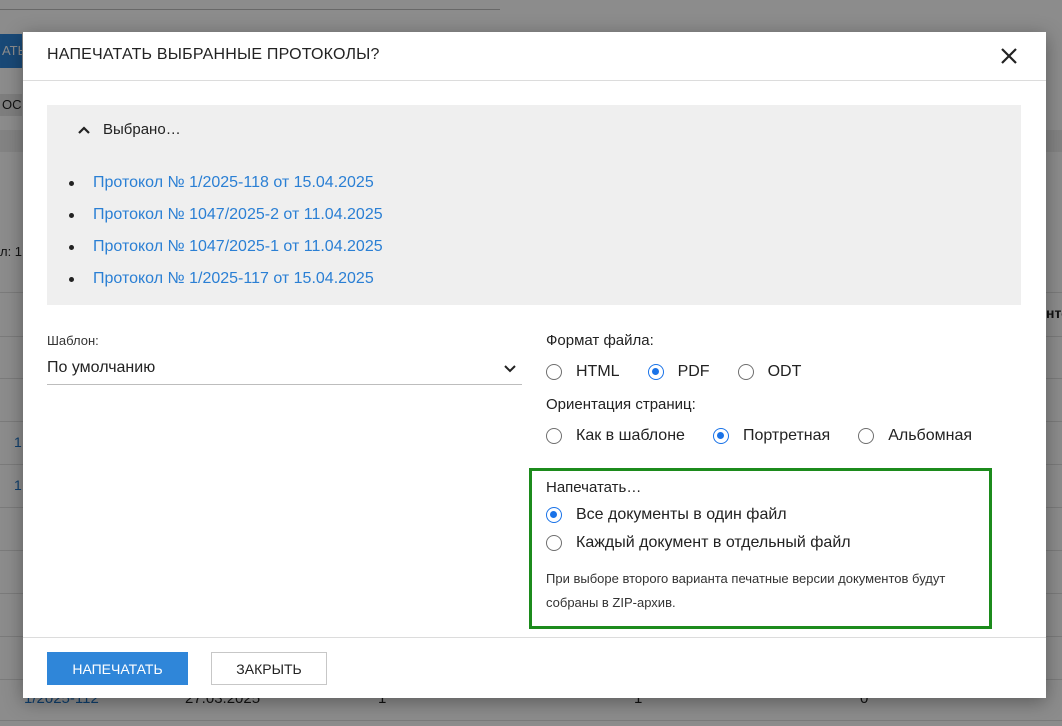 The image size is (1062, 726). Describe the element at coordinates (930, 435) in the screenshot. I see `orientation-option-label: Альбомная` at that location.